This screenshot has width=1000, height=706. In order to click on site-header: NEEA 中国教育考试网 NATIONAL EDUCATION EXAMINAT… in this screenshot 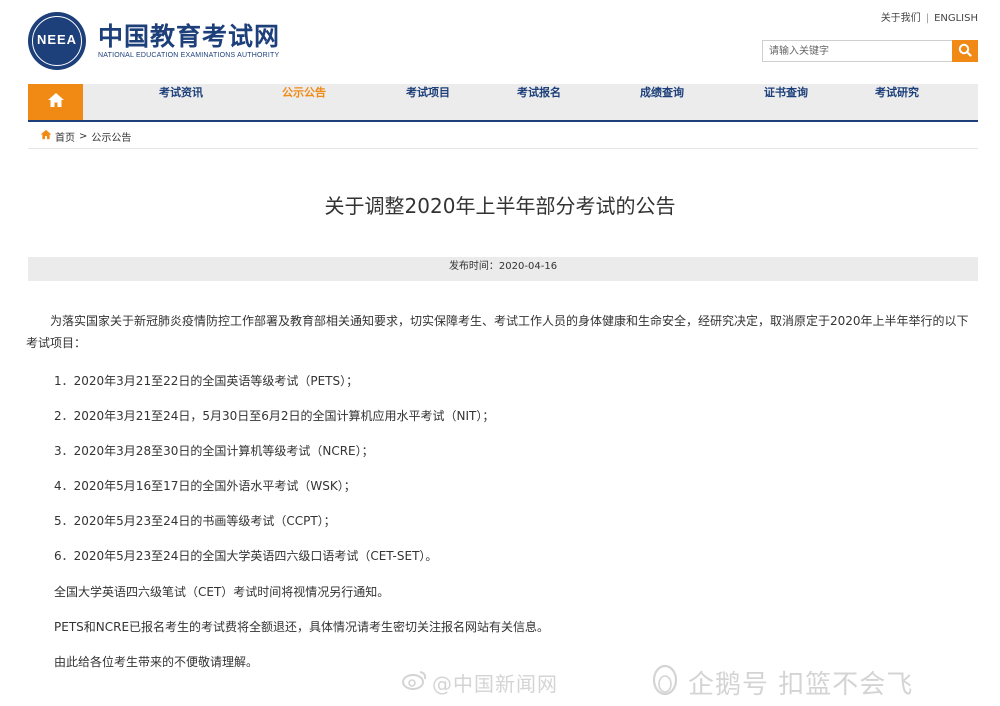, I will do `click(500, 41)`.